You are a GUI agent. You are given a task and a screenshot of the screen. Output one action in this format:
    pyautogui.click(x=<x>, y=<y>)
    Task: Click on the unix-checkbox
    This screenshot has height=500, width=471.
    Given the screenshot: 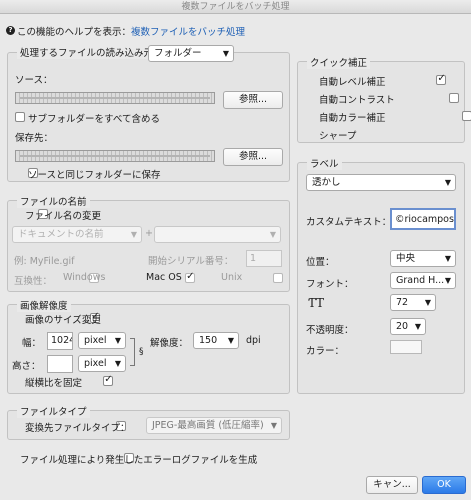 What is the action you would take?
    pyautogui.click(x=278, y=278)
    